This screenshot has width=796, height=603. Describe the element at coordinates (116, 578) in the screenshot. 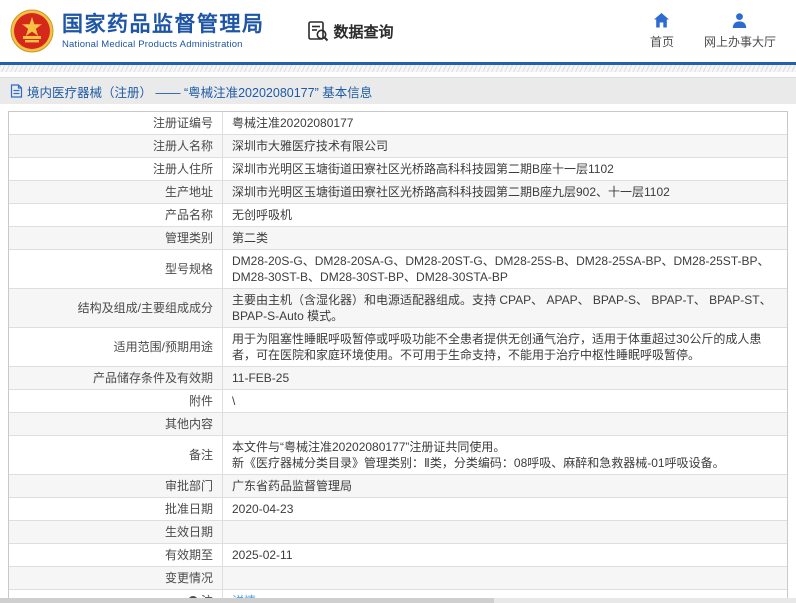

I see `row-label: 变更情况` at that location.